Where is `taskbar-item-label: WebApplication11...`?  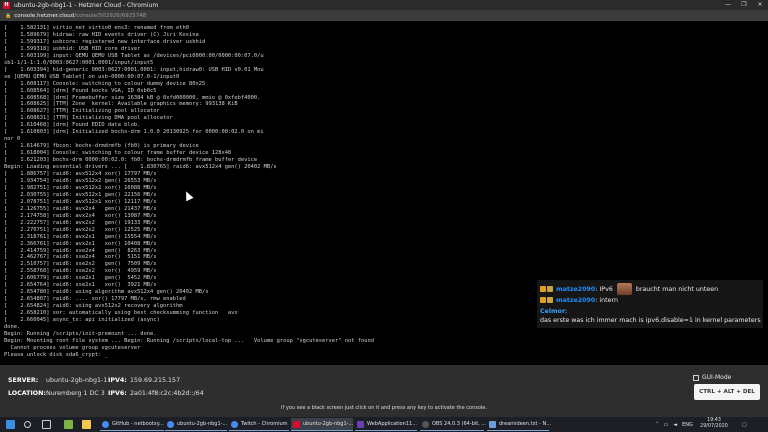
taskbar-item-label: WebApplication11... is located at coordinates (392, 424).